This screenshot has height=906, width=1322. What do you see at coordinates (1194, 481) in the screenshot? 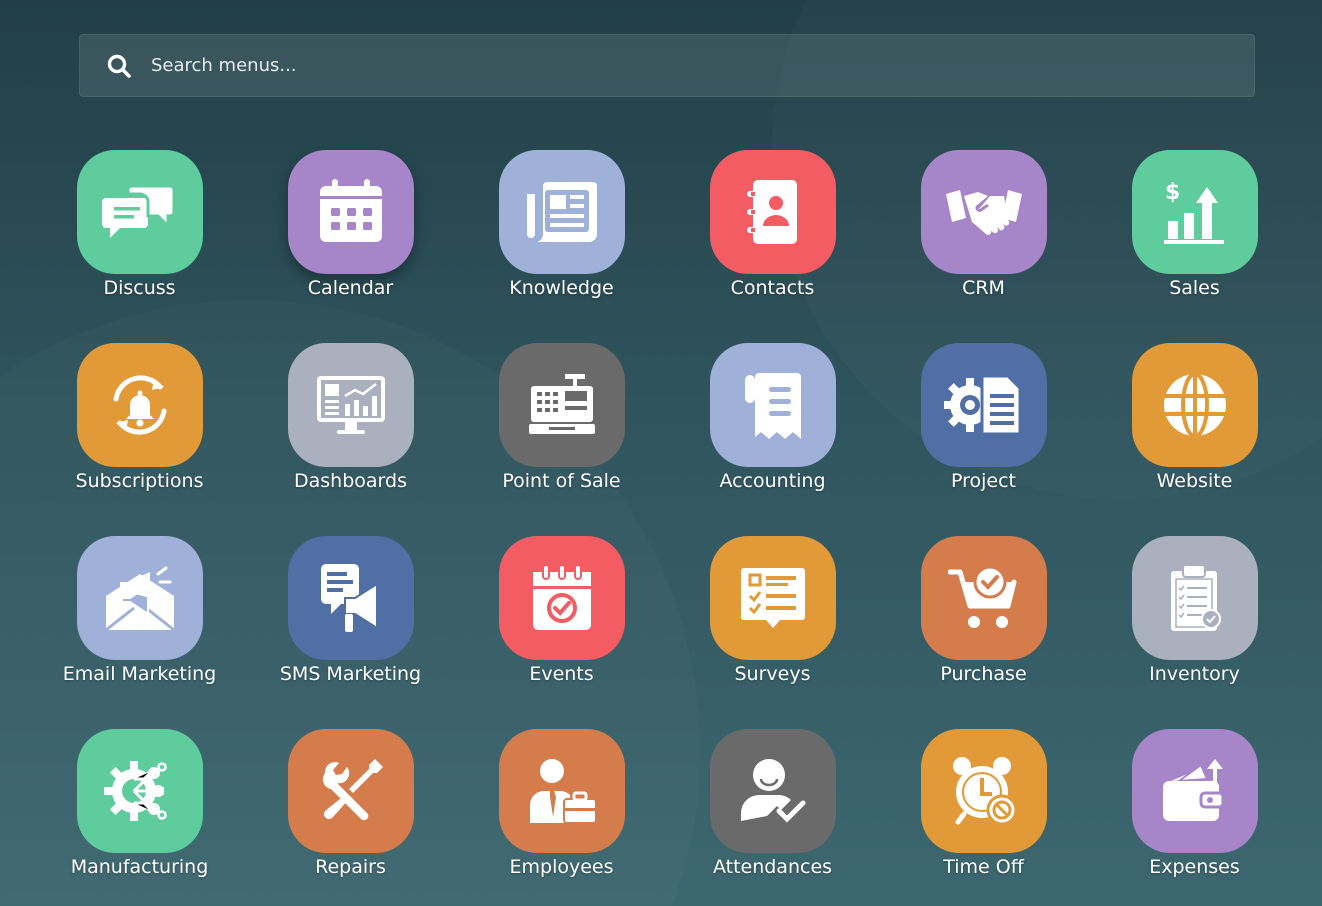
I see `app-label: Website` at bounding box center [1194, 481].